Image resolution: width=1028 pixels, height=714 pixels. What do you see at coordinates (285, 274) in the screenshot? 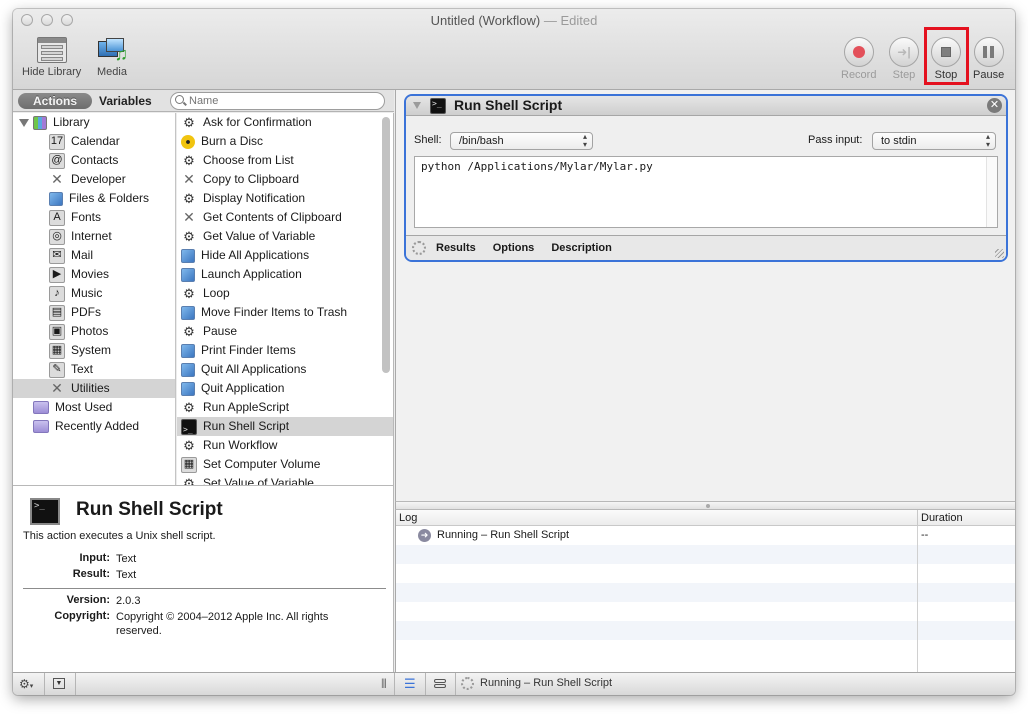
I see `action-item: Launch Application` at bounding box center [285, 274].